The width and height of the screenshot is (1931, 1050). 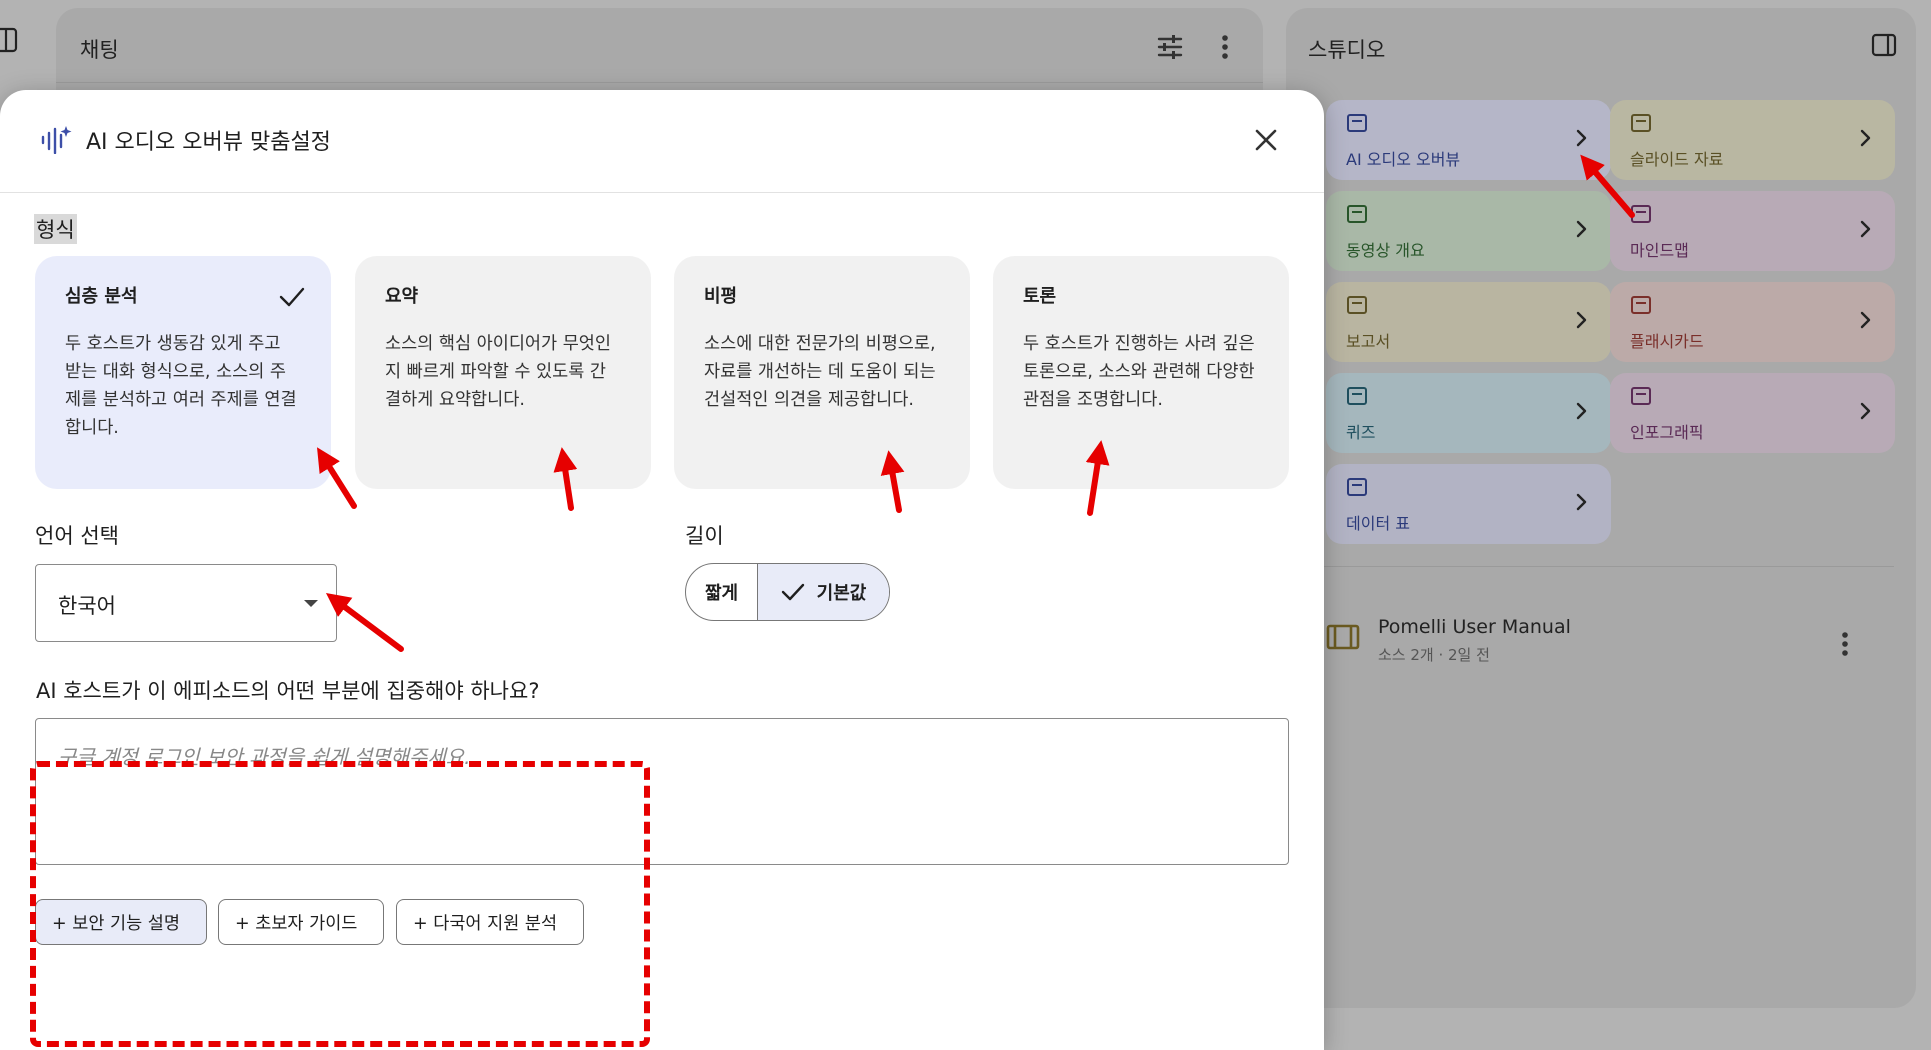 I want to click on suggestion-chip: + 다국어 지원 분석, so click(x=490, y=922).